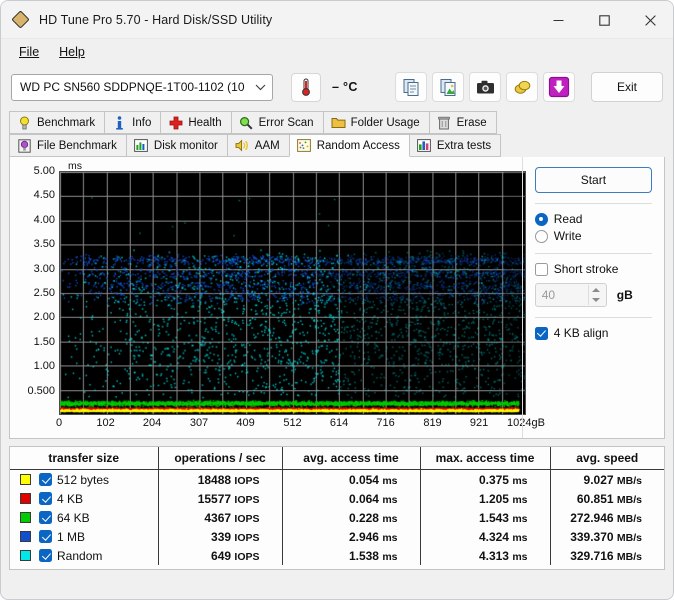  What do you see at coordinates (606, 517) in the screenshot?
I see `table-cell: 272.946 MB/s` at bounding box center [606, 517].